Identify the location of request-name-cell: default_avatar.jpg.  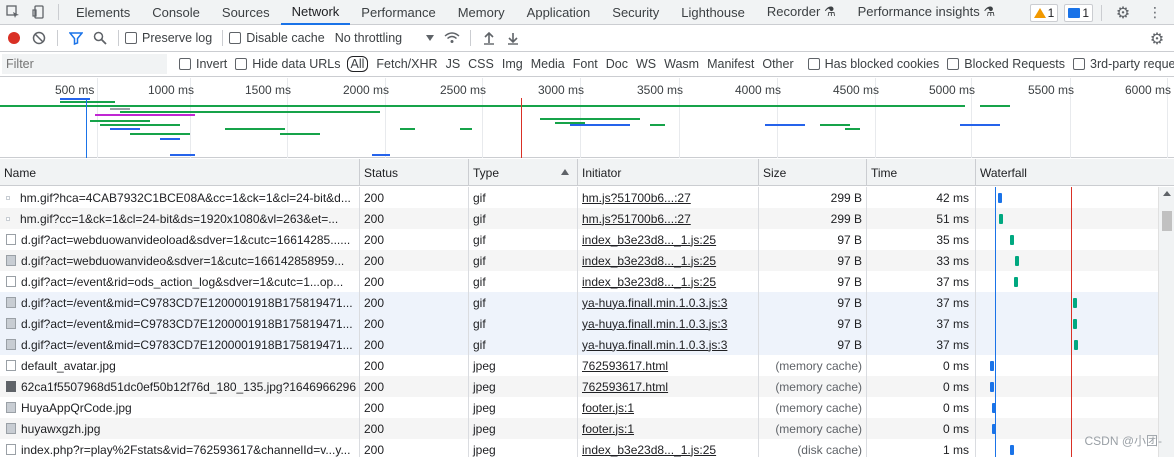
(180, 365).